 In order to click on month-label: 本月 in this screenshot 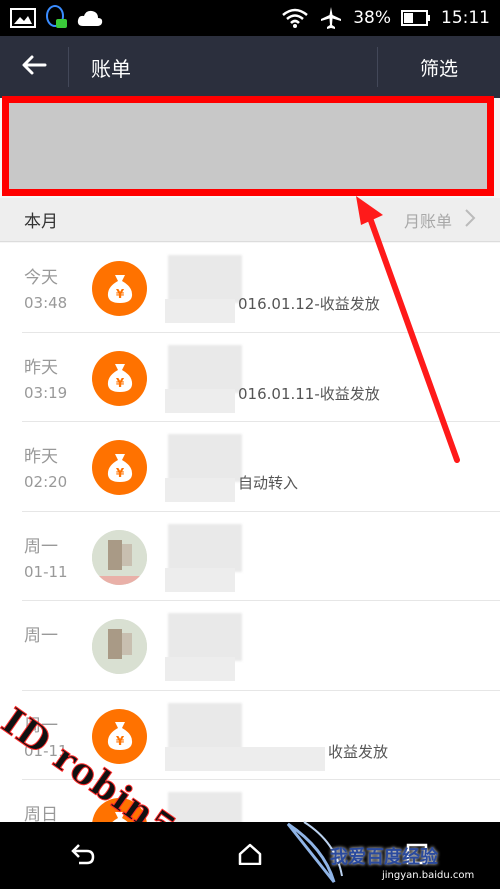, I will do `click(41, 222)`.